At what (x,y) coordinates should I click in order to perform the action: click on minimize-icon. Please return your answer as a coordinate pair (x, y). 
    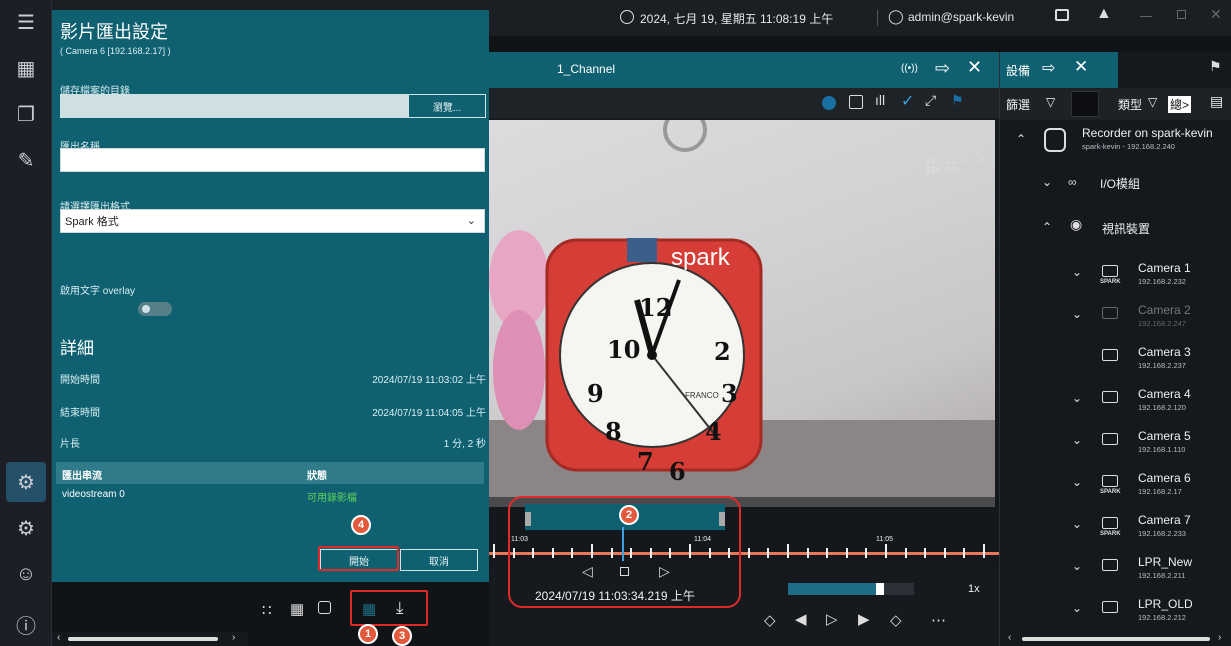
    Looking at the image, I should click on (1146, 16).